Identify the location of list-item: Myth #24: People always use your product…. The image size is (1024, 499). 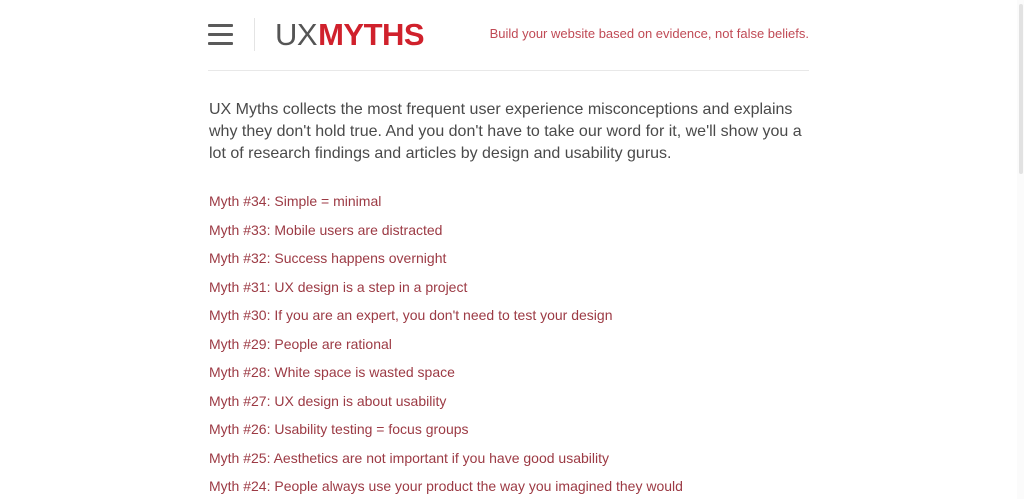
(446, 486).